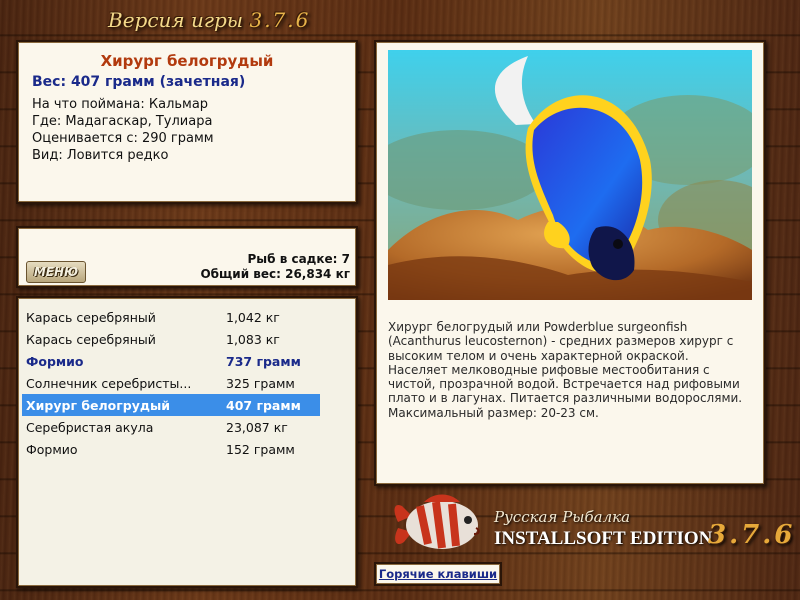  I want to click on catch-weight: 1,042 кг, so click(253, 317).